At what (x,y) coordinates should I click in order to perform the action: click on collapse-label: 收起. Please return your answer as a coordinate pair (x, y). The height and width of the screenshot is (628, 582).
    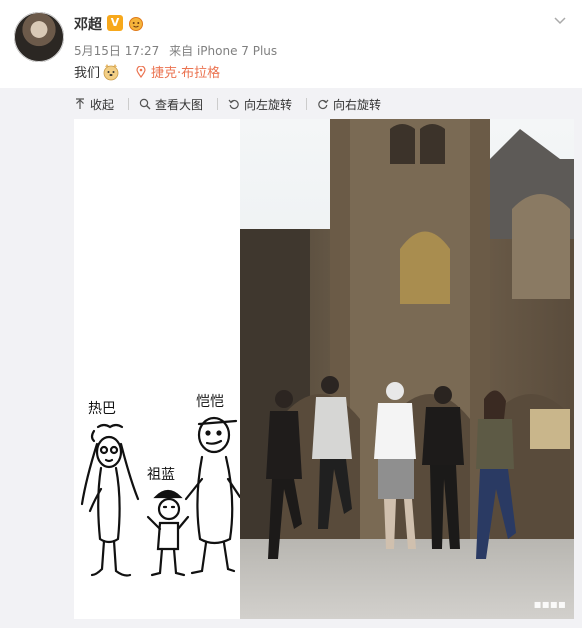
    Looking at the image, I should click on (102, 104).